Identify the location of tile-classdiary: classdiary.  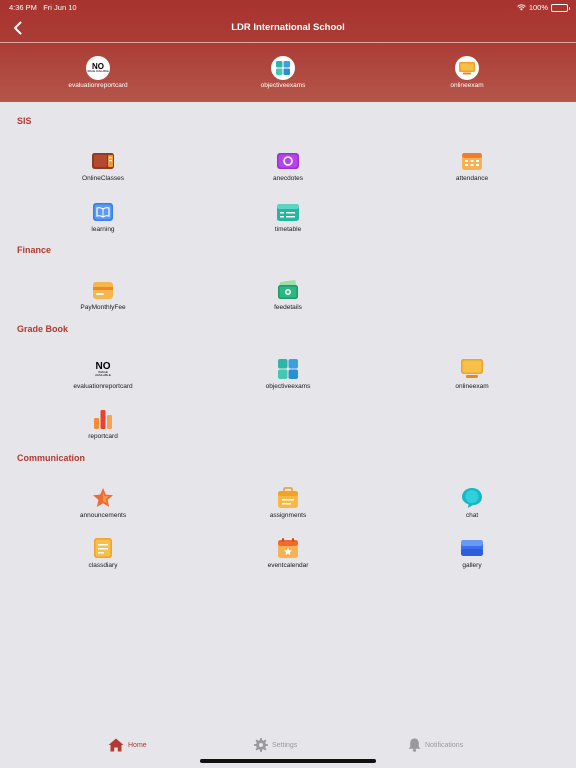
(103, 553).